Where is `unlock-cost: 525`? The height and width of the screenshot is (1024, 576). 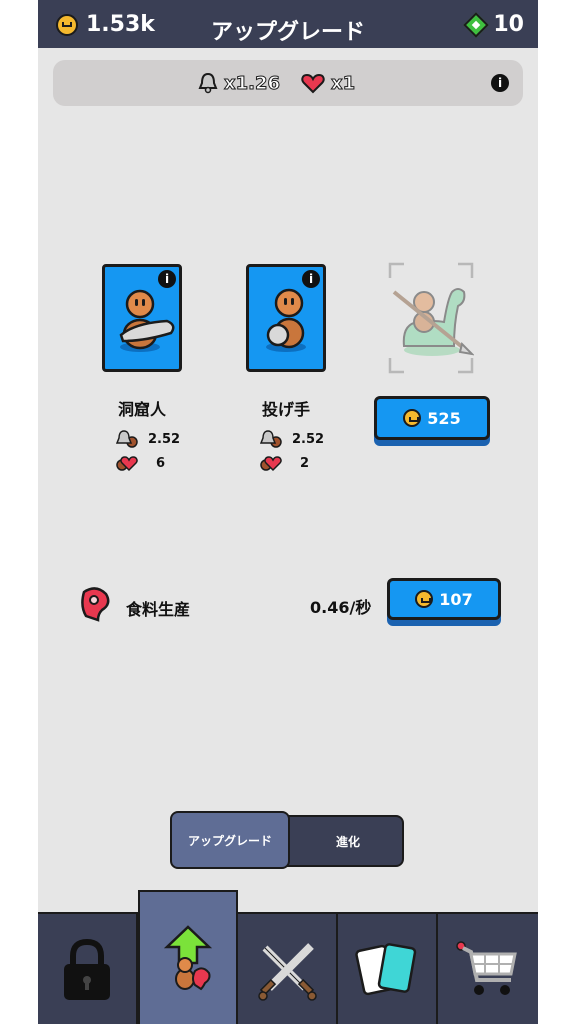 unlock-cost: 525 is located at coordinates (444, 418).